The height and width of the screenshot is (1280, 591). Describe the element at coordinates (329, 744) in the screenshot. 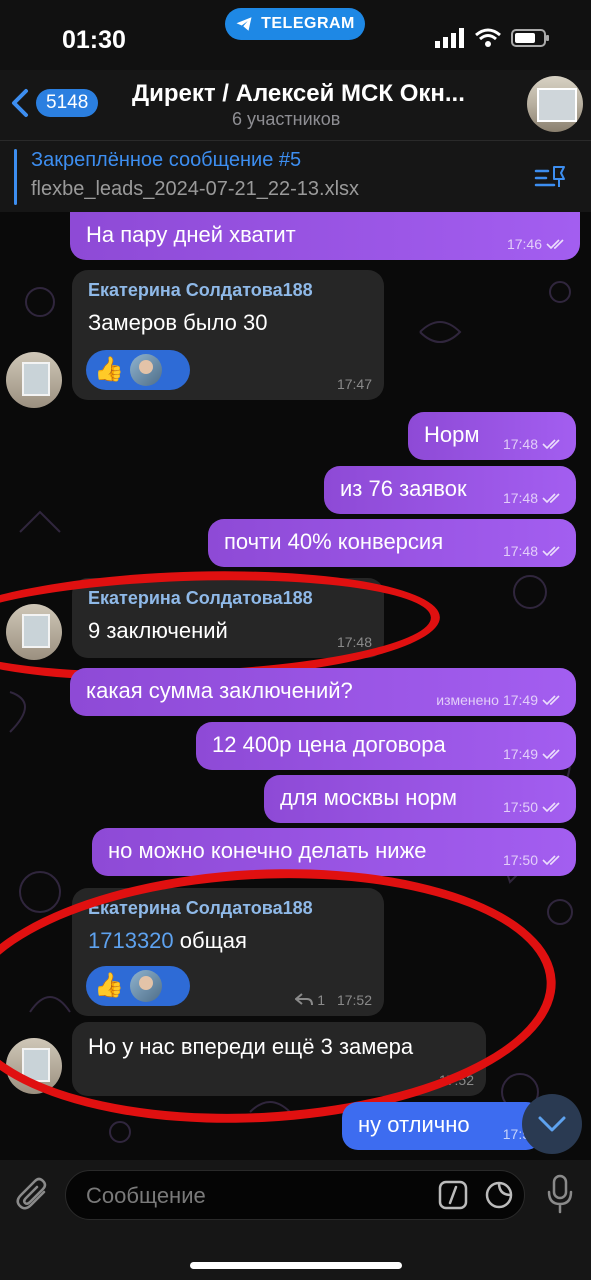

I see `message-text: 12 400р цена договора` at that location.